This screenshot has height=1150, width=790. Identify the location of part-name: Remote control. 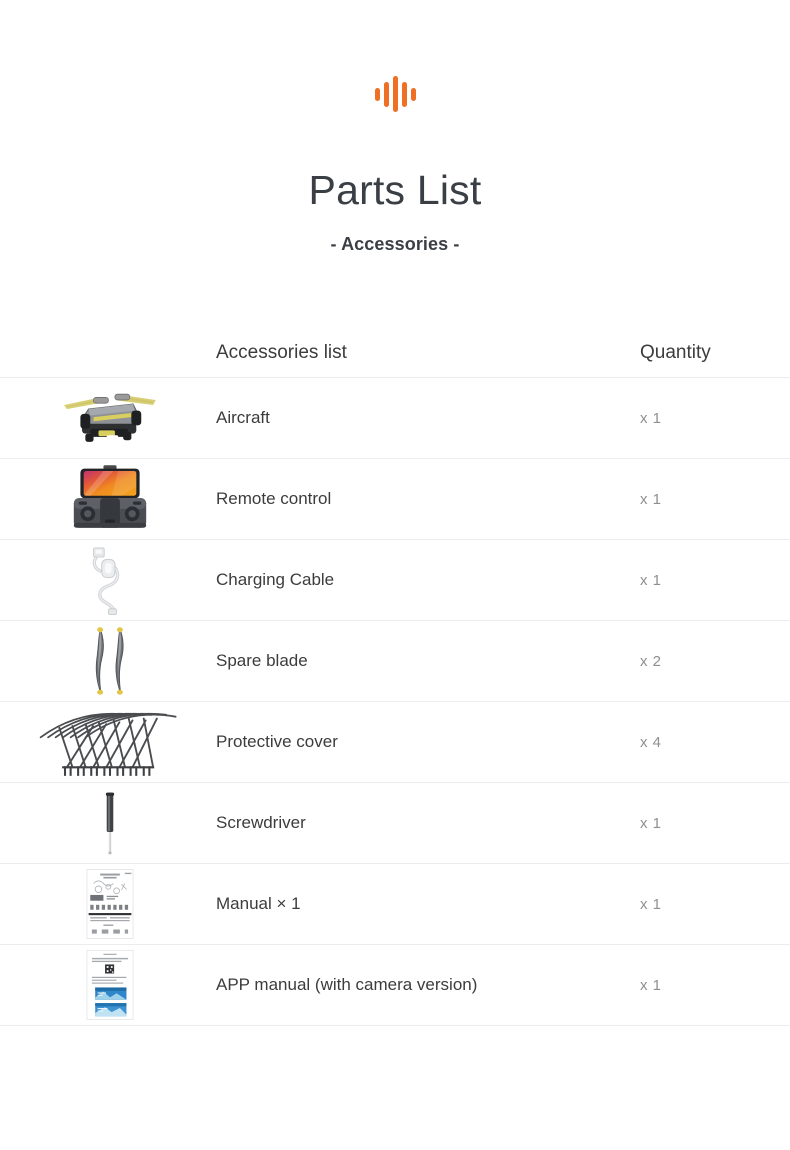
(274, 499).